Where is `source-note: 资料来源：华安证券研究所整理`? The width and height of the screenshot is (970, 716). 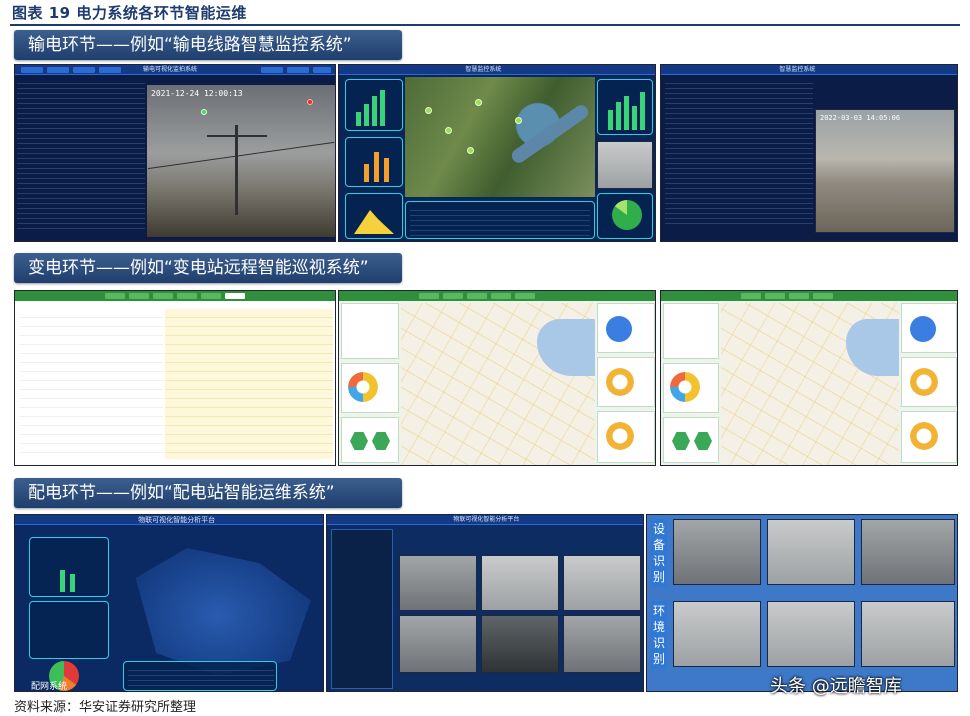 source-note: 资料来源：华安证券研究所整理 is located at coordinates (105, 707).